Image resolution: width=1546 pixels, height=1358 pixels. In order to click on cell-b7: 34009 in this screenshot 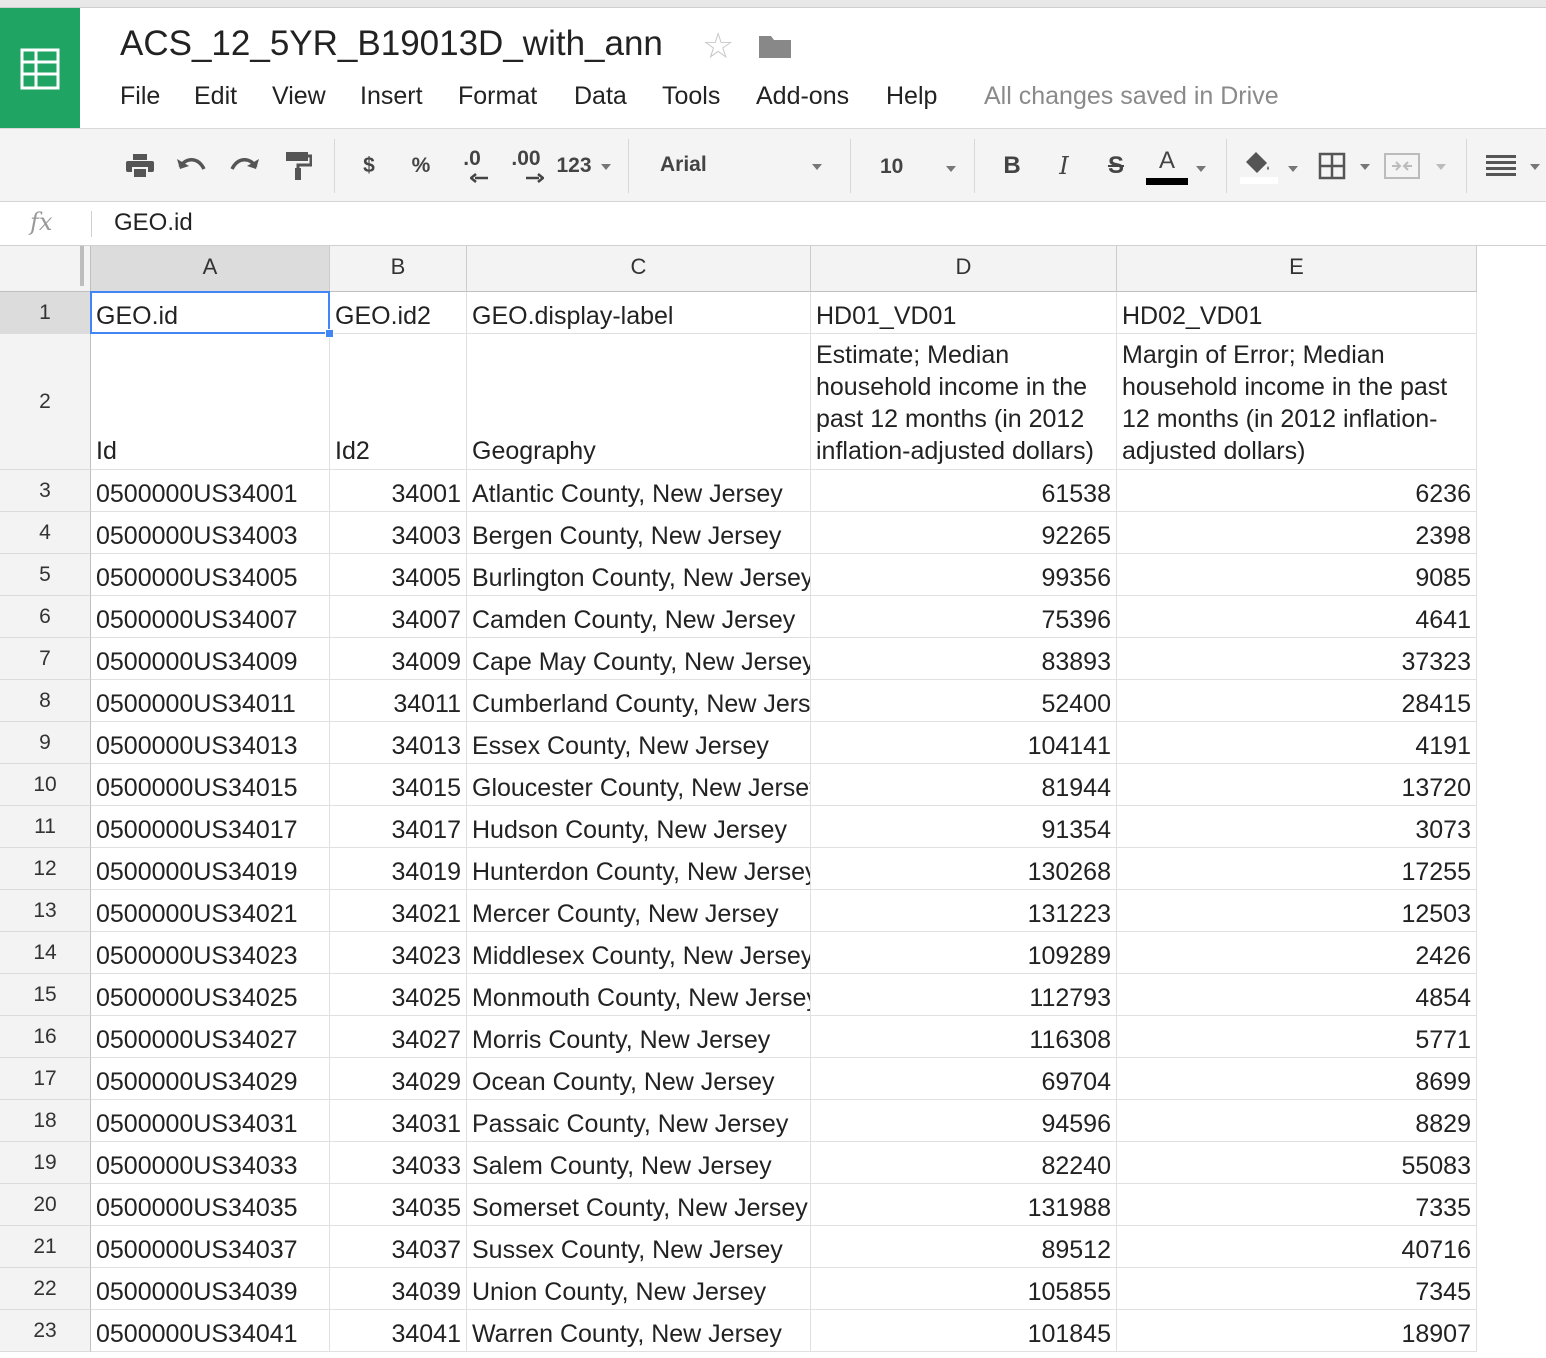, I will do `click(398, 659)`.